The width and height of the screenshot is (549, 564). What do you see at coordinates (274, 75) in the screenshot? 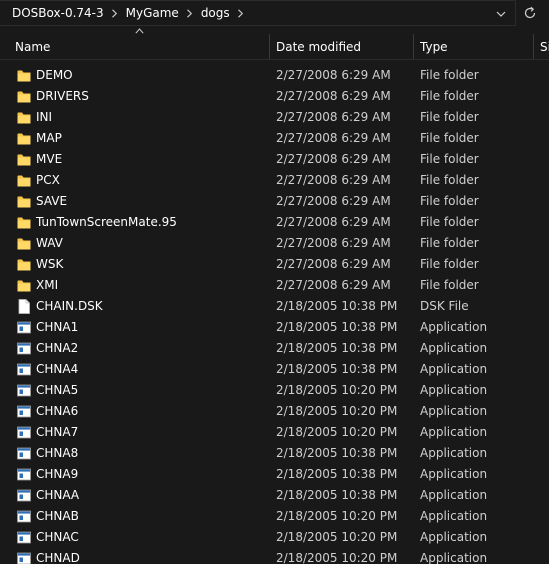
I see `file-row: DEMO 2/27/2008 6:29 AM File folder` at bounding box center [274, 75].